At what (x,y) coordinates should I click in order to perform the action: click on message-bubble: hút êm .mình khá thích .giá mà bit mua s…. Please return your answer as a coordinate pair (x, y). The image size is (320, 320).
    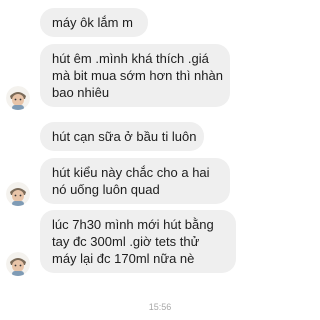
    Looking at the image, I should click on (135, 75).